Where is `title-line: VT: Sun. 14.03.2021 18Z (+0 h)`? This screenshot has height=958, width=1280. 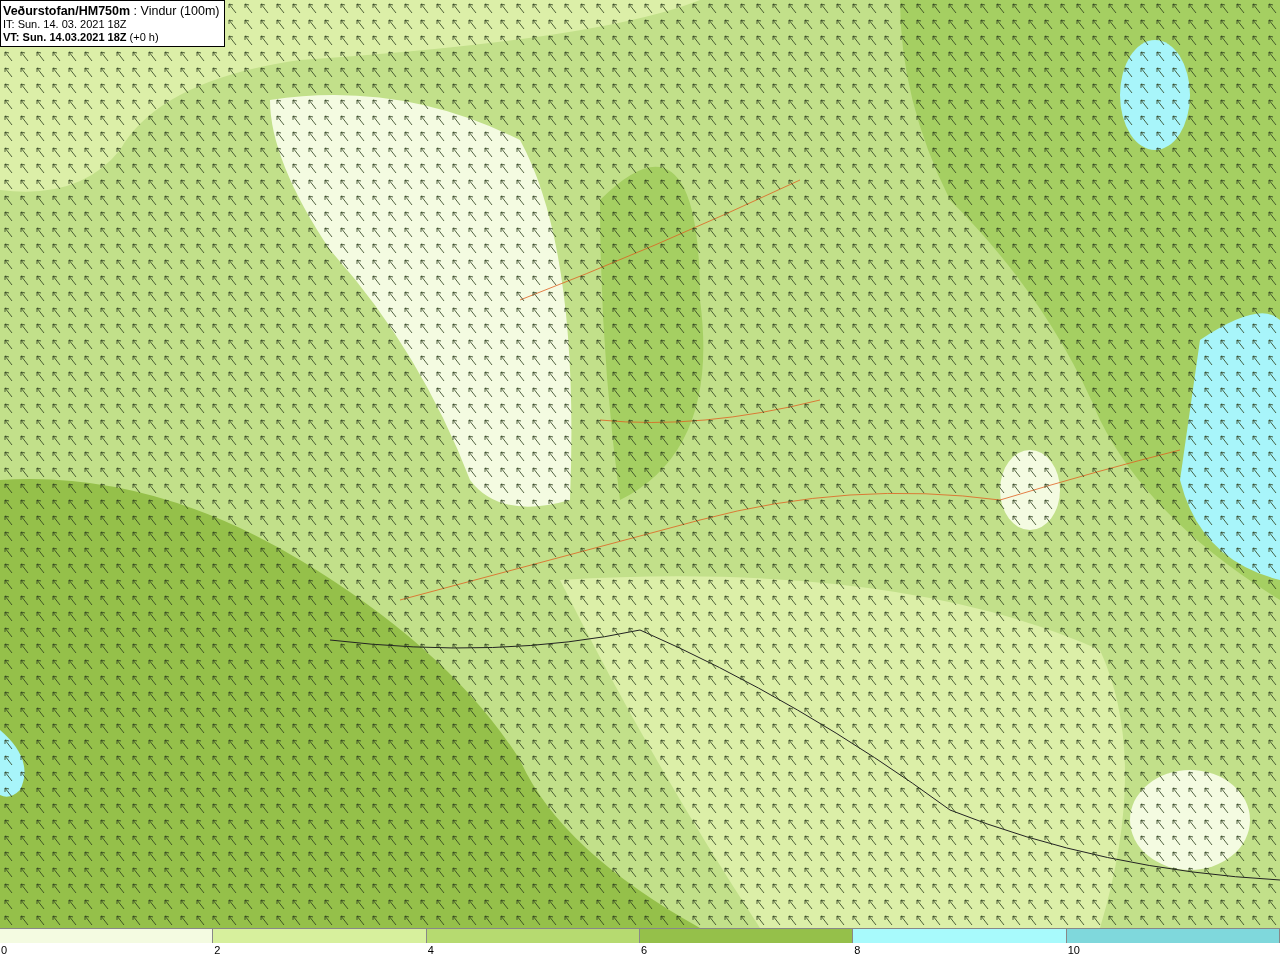 title-line: VT: Sun. 14.03.2021 18Z (+0 h) is located at coordinates (81, 37).